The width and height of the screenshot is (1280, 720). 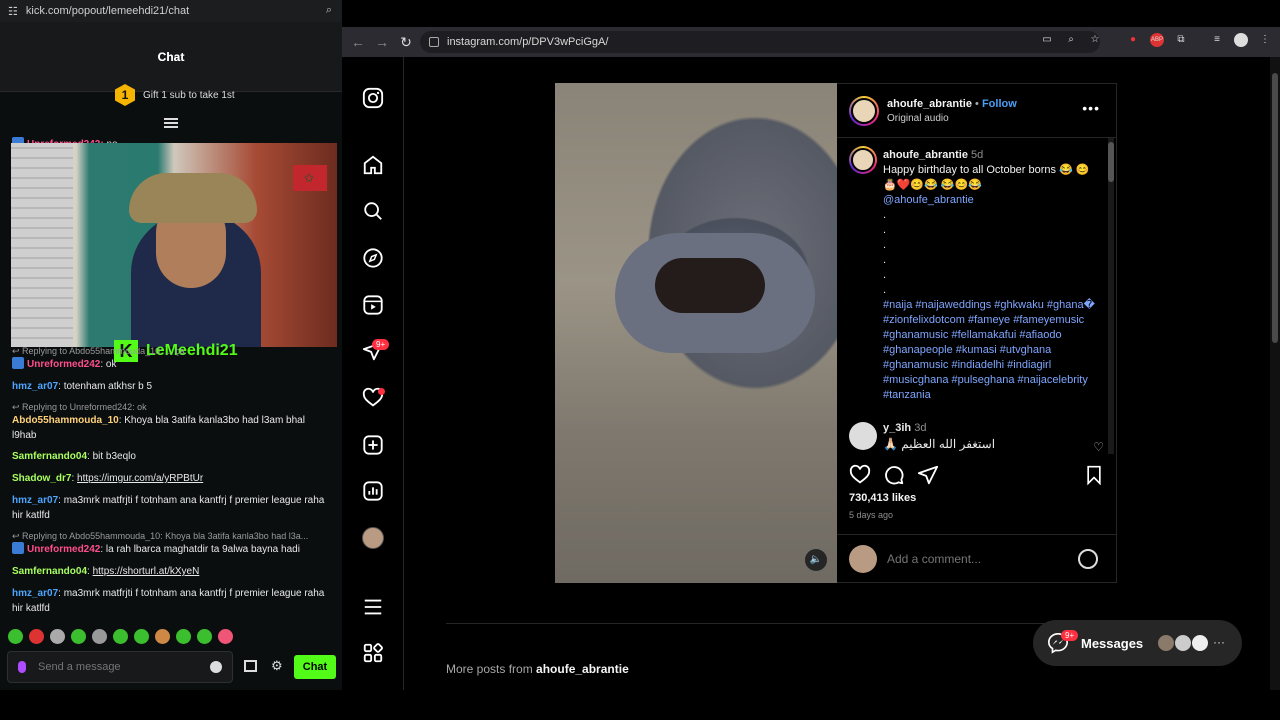 I want to click on search-icon, so click(x=373, y=211).